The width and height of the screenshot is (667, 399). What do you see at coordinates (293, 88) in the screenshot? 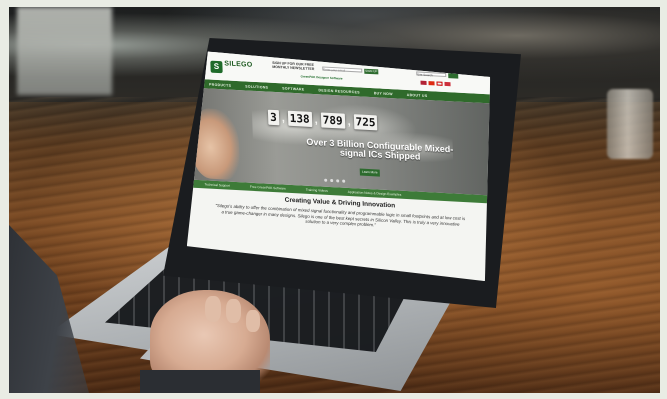
I see `nav-software: SOFTWARE` at bounding box center [293, 88].